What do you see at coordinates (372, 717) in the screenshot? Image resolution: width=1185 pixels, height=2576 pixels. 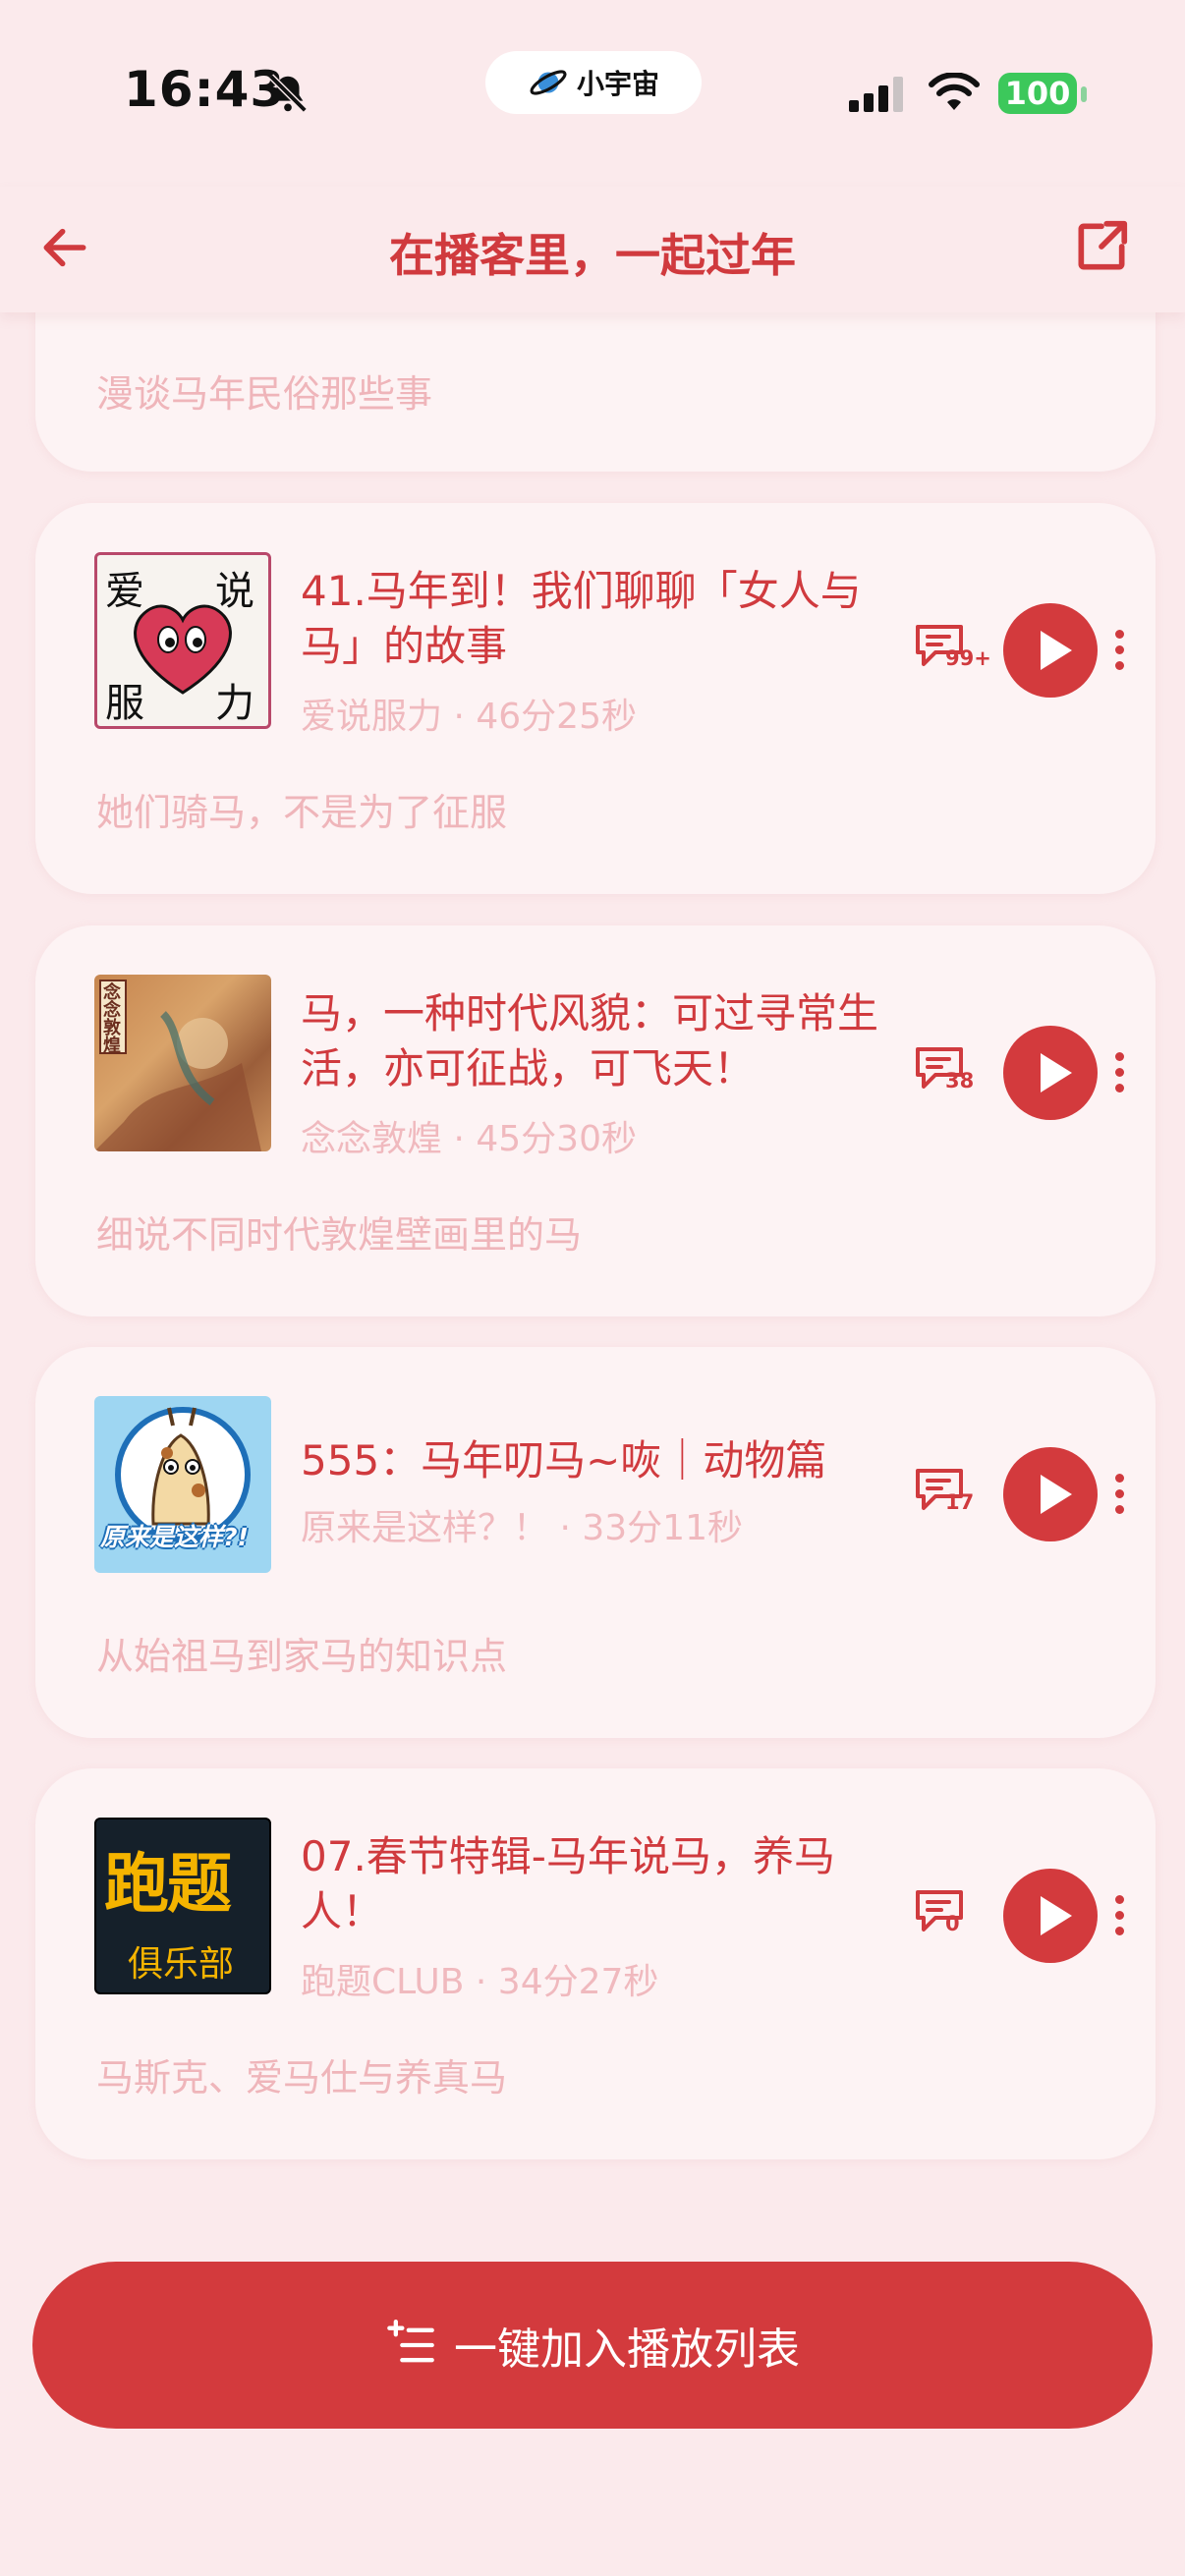 I see `podcast-name: 爱说服力` at bounding box center [372, 717].